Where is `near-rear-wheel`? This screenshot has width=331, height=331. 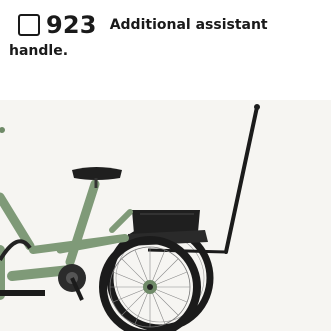 near-rear-wheel is located at coordinates (150, 283).